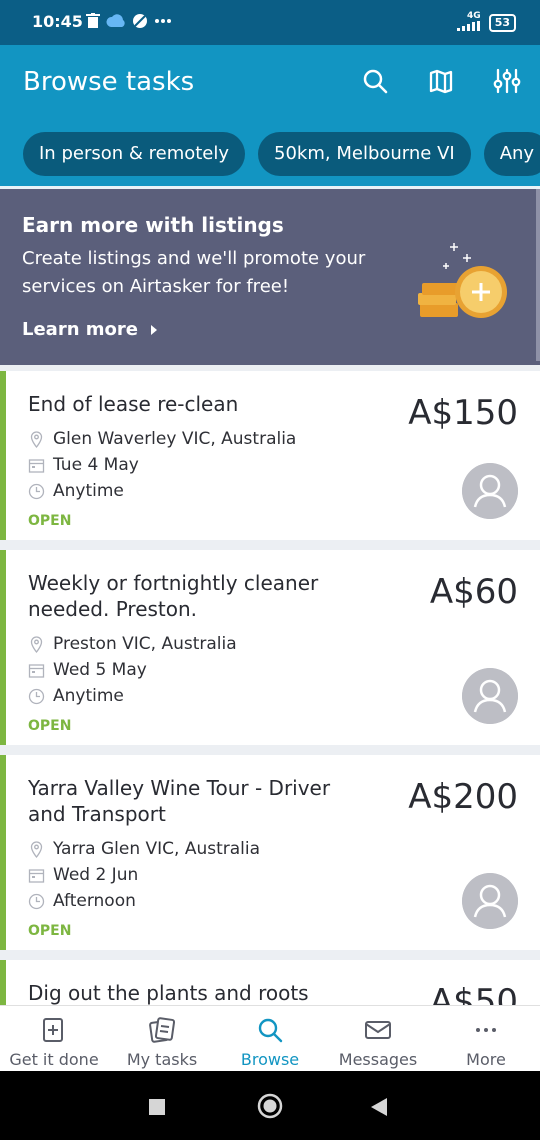  What do you see at coordinates (96, 465) in the screenshot?
I see `task-date-text: Tue 4 May` at bounding box center [96, 465].